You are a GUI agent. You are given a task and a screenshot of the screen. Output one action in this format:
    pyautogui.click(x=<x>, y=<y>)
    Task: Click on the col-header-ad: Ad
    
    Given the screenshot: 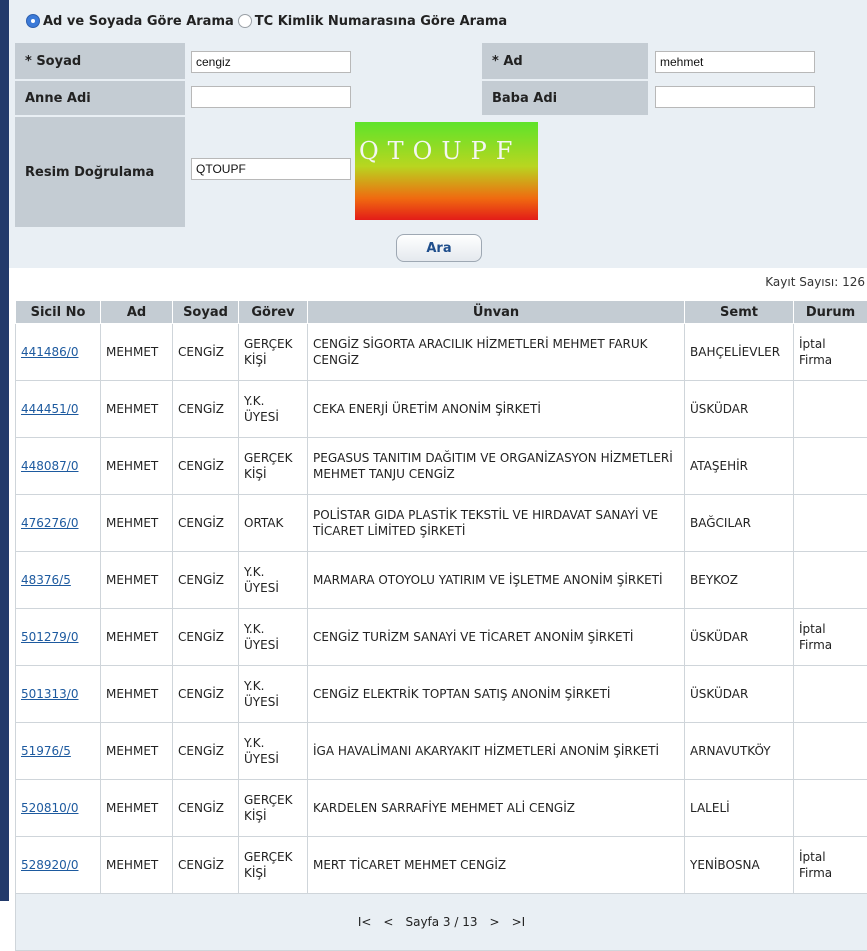 What is the action you would take?
    pyautogui.click(x=137, y=312)
    